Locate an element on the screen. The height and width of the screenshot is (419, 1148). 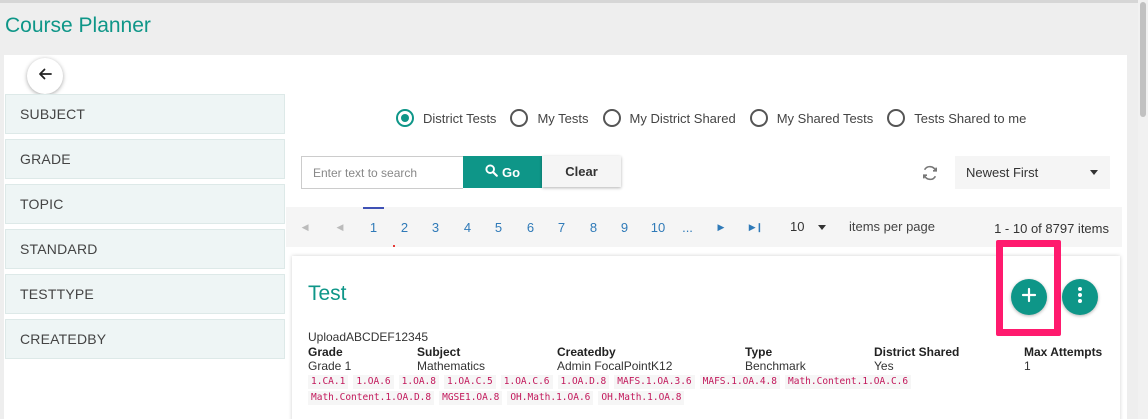
meta-value: Mathematics is located at coordinates (451, 366).